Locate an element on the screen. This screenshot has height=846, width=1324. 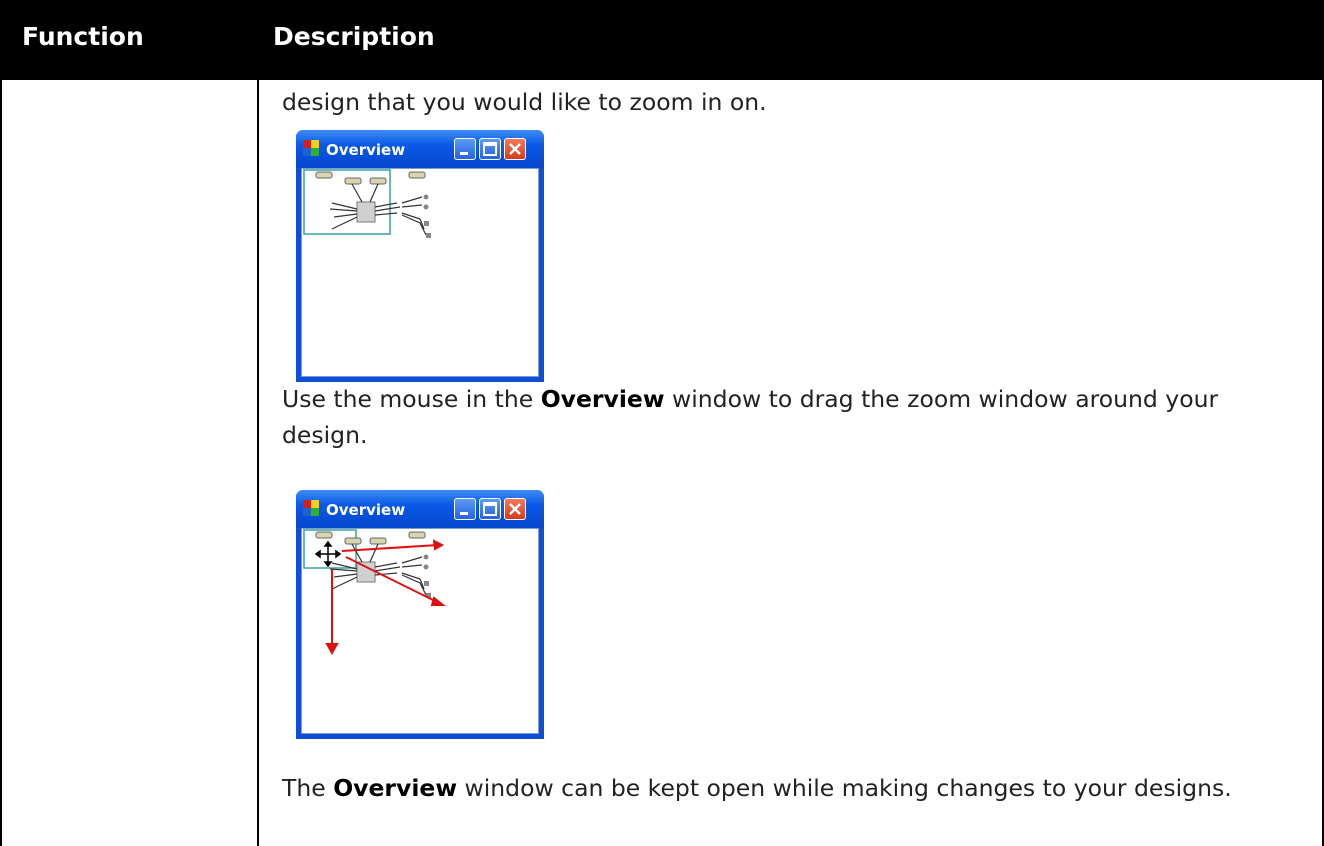
column-divider is located at coordinates (258, 463).